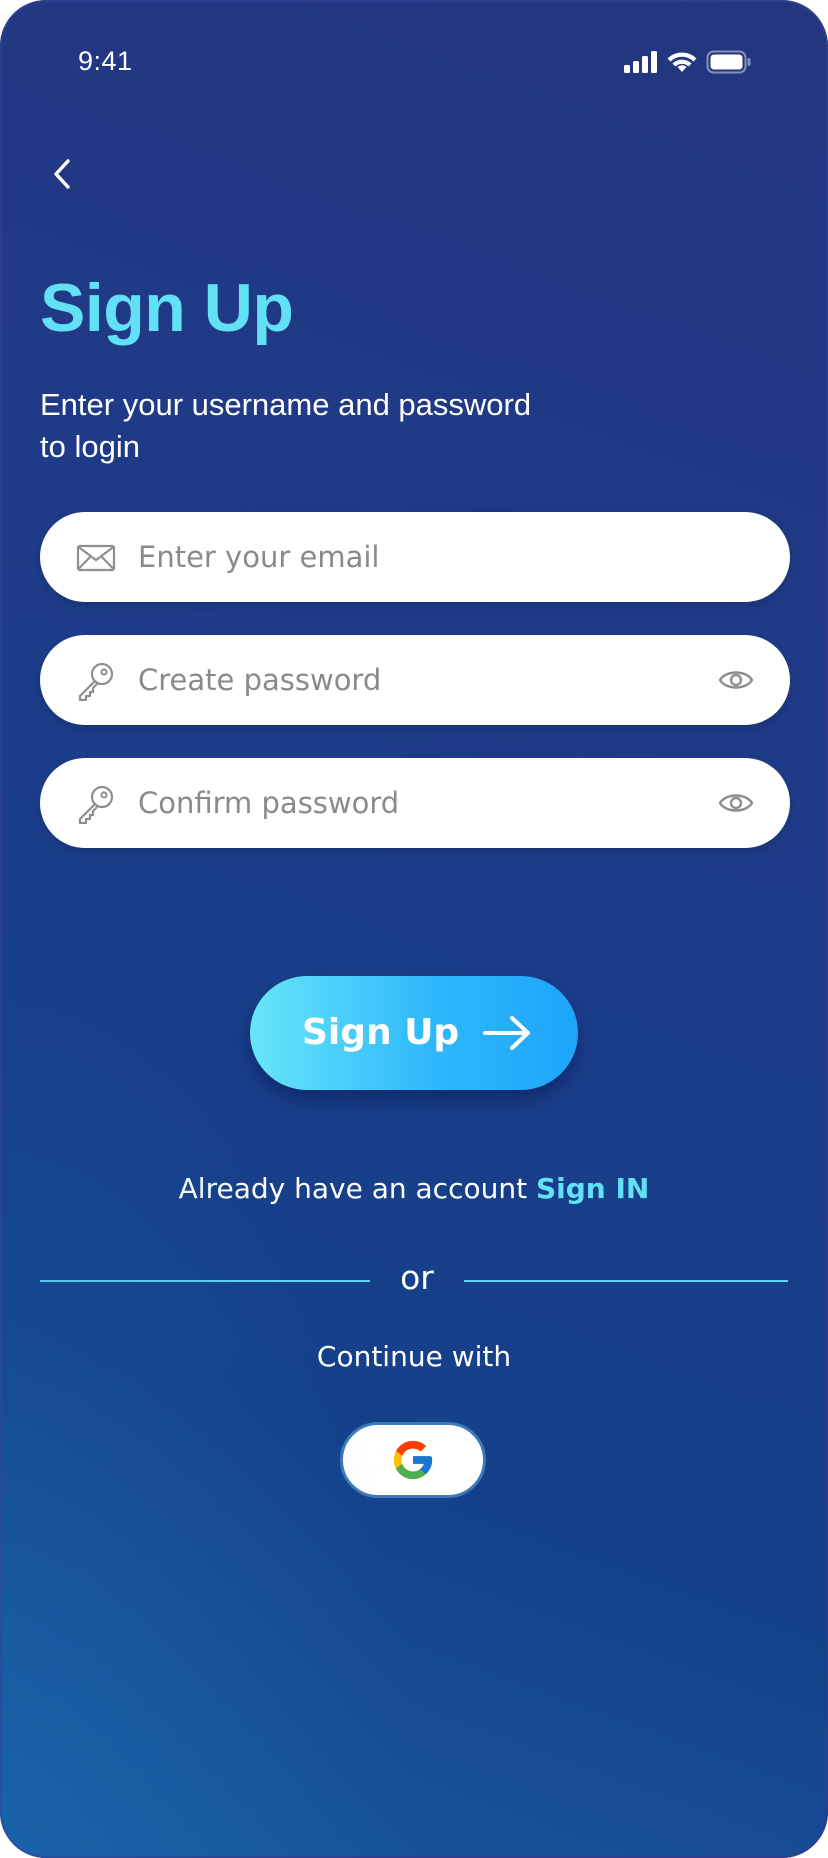 This screenshot has height=1858, width=828. What do you see at coordinates (728, 62) in the screenshot?
I see `battery-icon` at bounding box center [728, 62].